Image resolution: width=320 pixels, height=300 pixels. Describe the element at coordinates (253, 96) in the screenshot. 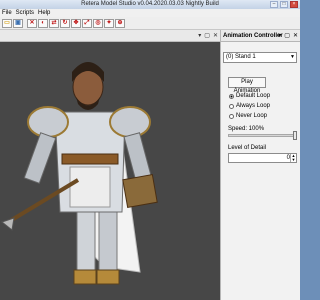

I see `radio-label: Default Loop` at that location.